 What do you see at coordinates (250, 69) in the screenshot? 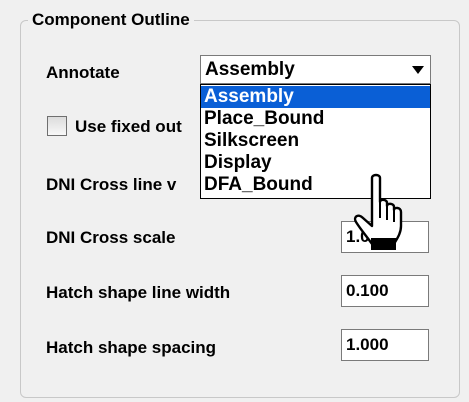
I see `annotate-selected-value: Assembly` at bounding box center [250, 69].